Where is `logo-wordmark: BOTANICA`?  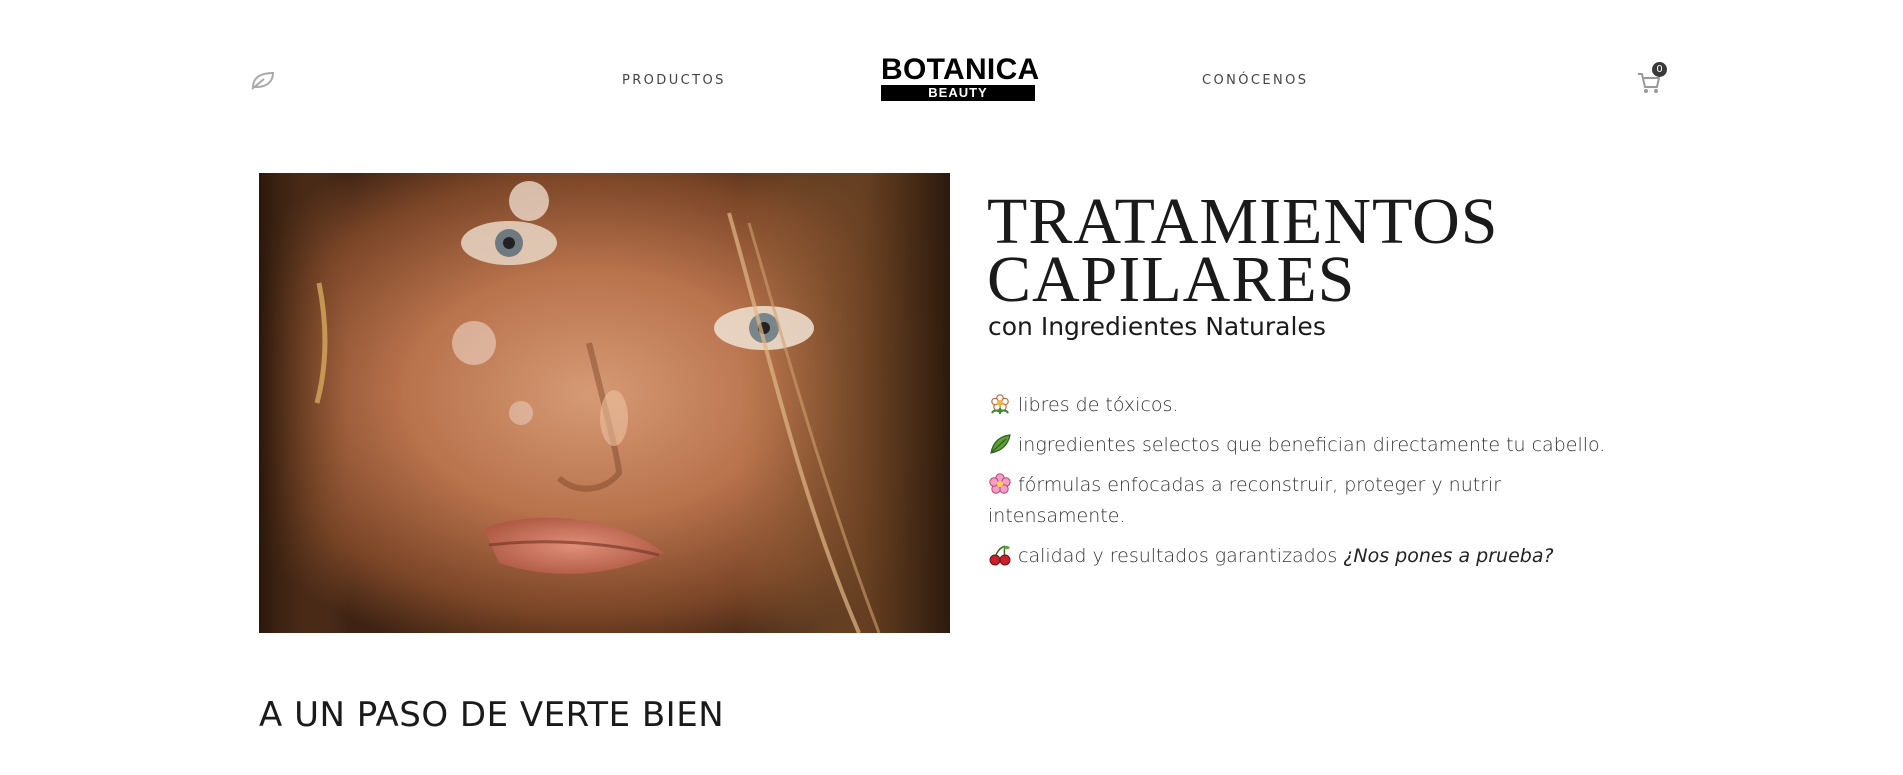
logo-wordmark: BOTANICA is located at coordinates (960, 69).